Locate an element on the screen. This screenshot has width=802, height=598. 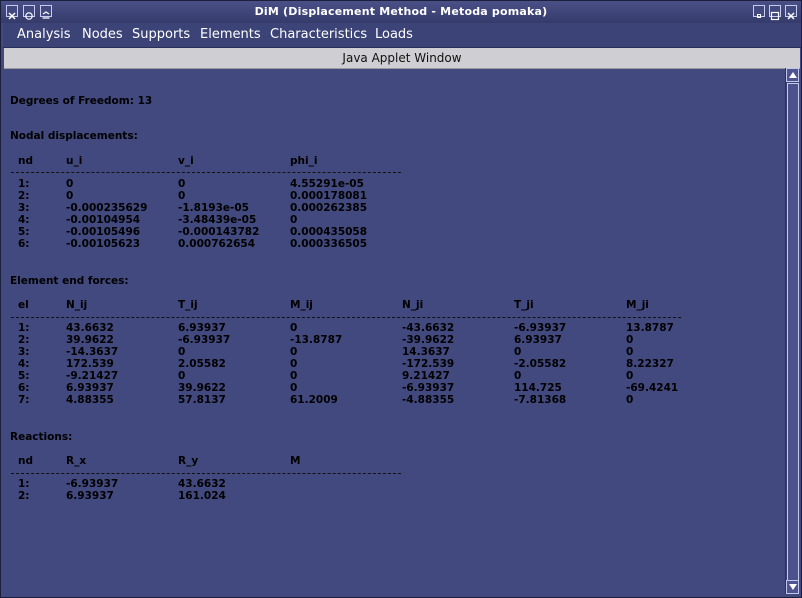
forces-cell: -172.539 is located at coordinates (428, 364).